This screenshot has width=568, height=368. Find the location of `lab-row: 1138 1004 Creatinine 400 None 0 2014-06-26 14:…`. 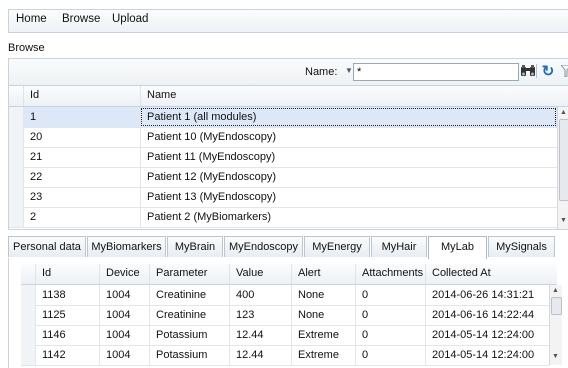

lab-row: 1138 1004 Creatinine 400 None 0 2014-06-26 14:… is located at coordinates (285, 295).